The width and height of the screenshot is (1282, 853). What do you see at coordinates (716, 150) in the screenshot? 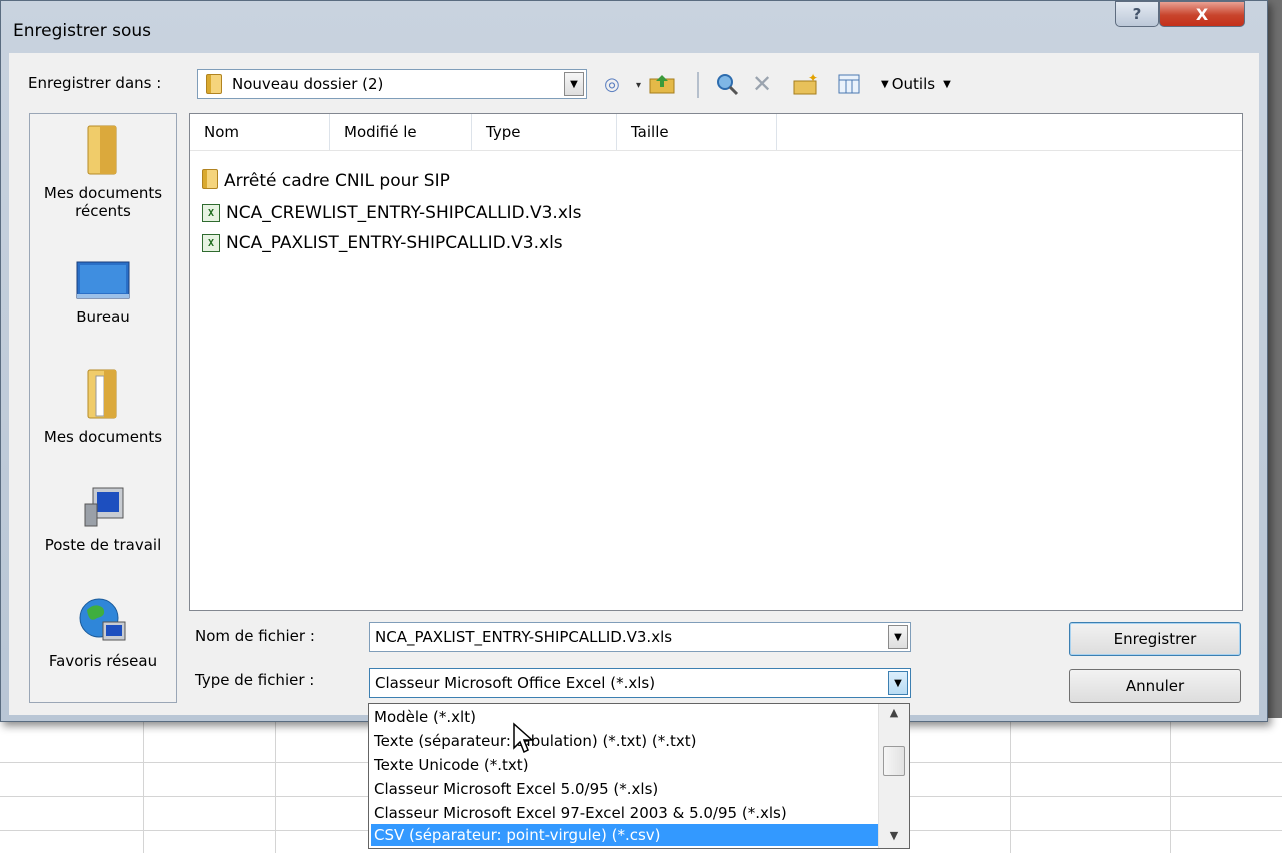
I see `header-divider` at bounding box center [716, 150].